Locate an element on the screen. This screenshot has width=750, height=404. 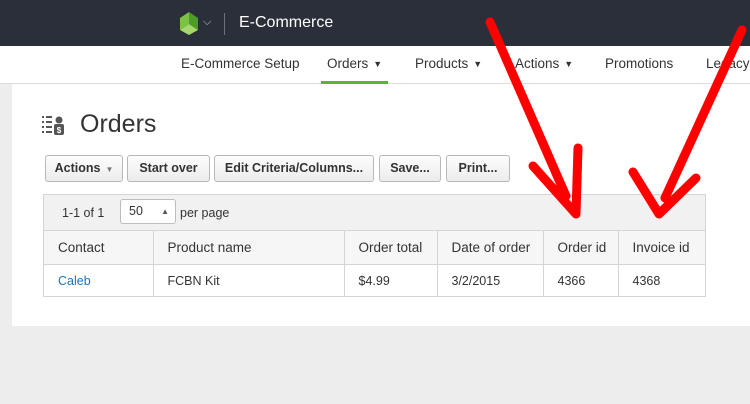
arrow-to-invoice-id-icon is located at coordinates (687, 122).